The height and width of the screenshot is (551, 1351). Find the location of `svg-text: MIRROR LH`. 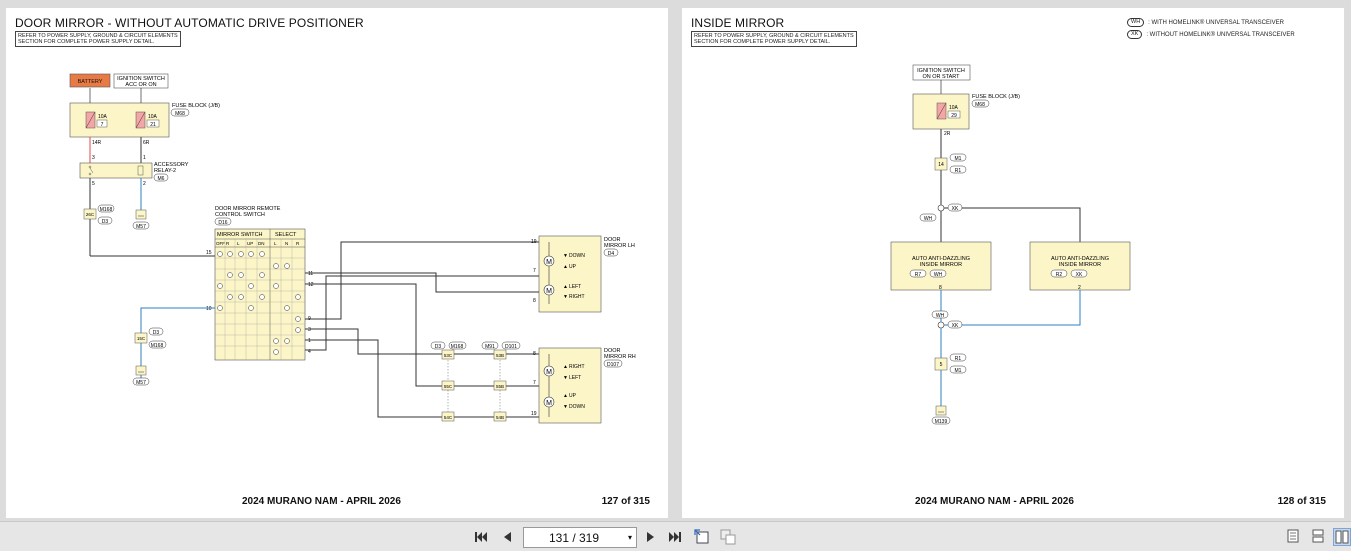

svg-text: MIRROR LH is located at coordinates (619, 246).